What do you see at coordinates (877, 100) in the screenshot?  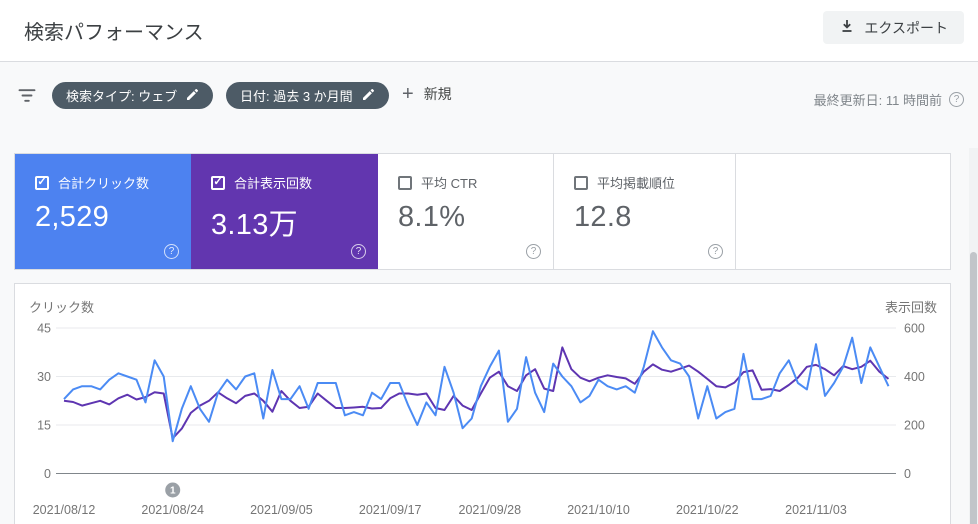 I see `last-updated-text: 最終更新日: 11 時間前` at bounding box center [877, 100].